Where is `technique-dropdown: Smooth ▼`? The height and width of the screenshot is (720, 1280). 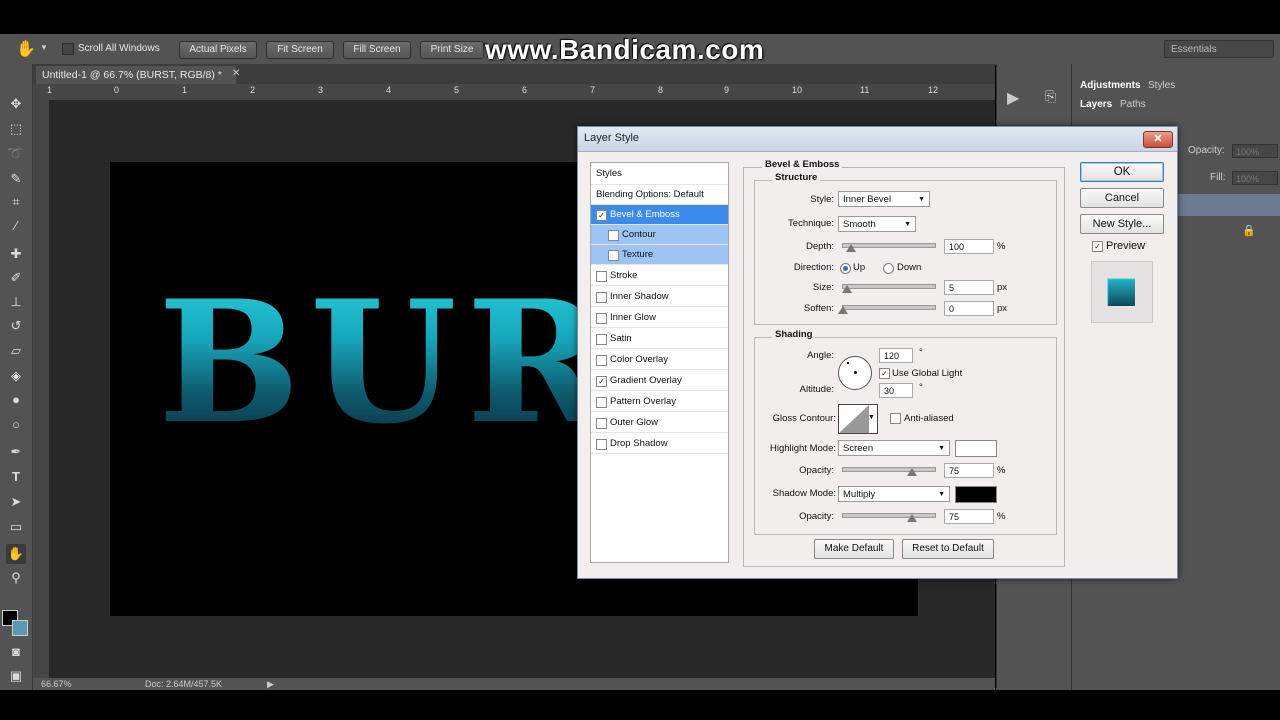
technique-dropdown: Smooth ▼ is located at coordinates (877, 224).